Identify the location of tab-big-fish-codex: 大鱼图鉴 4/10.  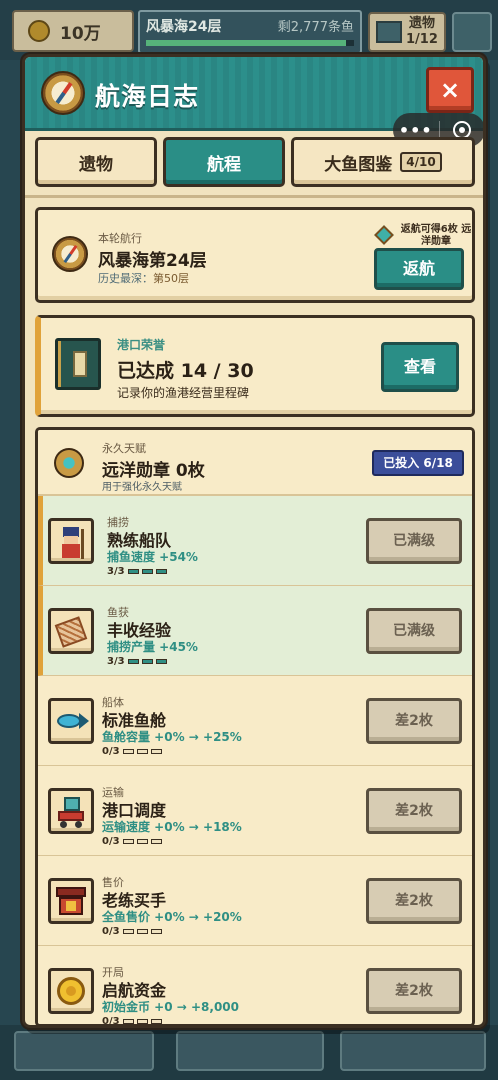
(383, 162).